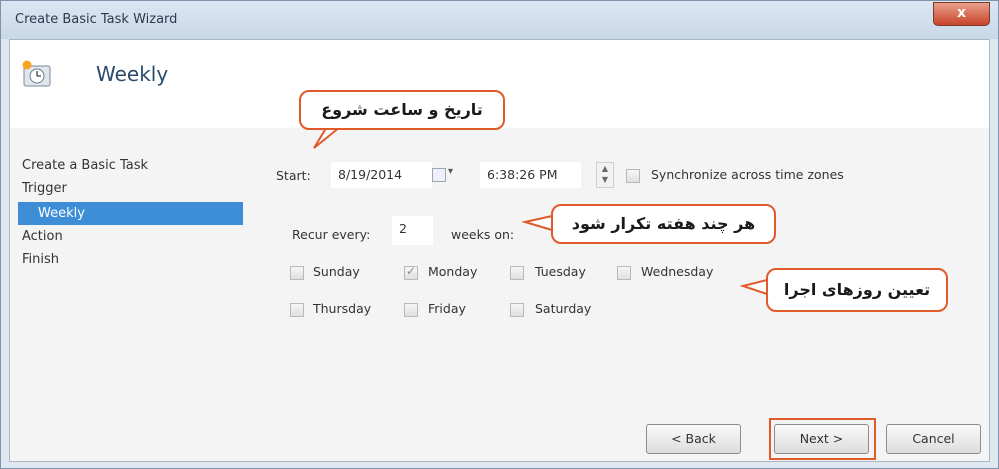  I want to click on start-date-input: 8/19/2014, so click(381, 175).